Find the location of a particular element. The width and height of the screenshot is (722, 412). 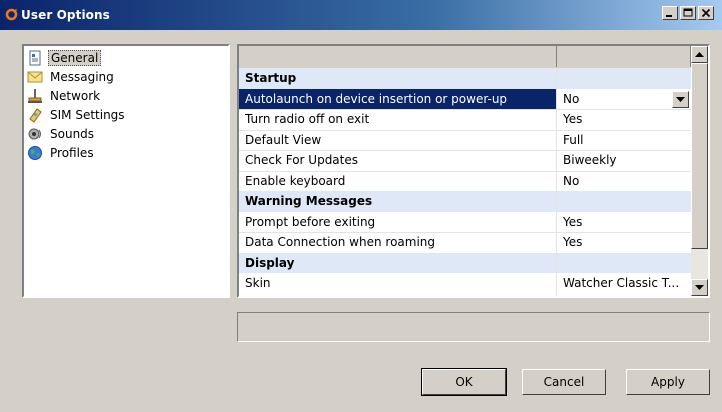

nav-item-messaging: Messaging is located at coordinates (71, 77).